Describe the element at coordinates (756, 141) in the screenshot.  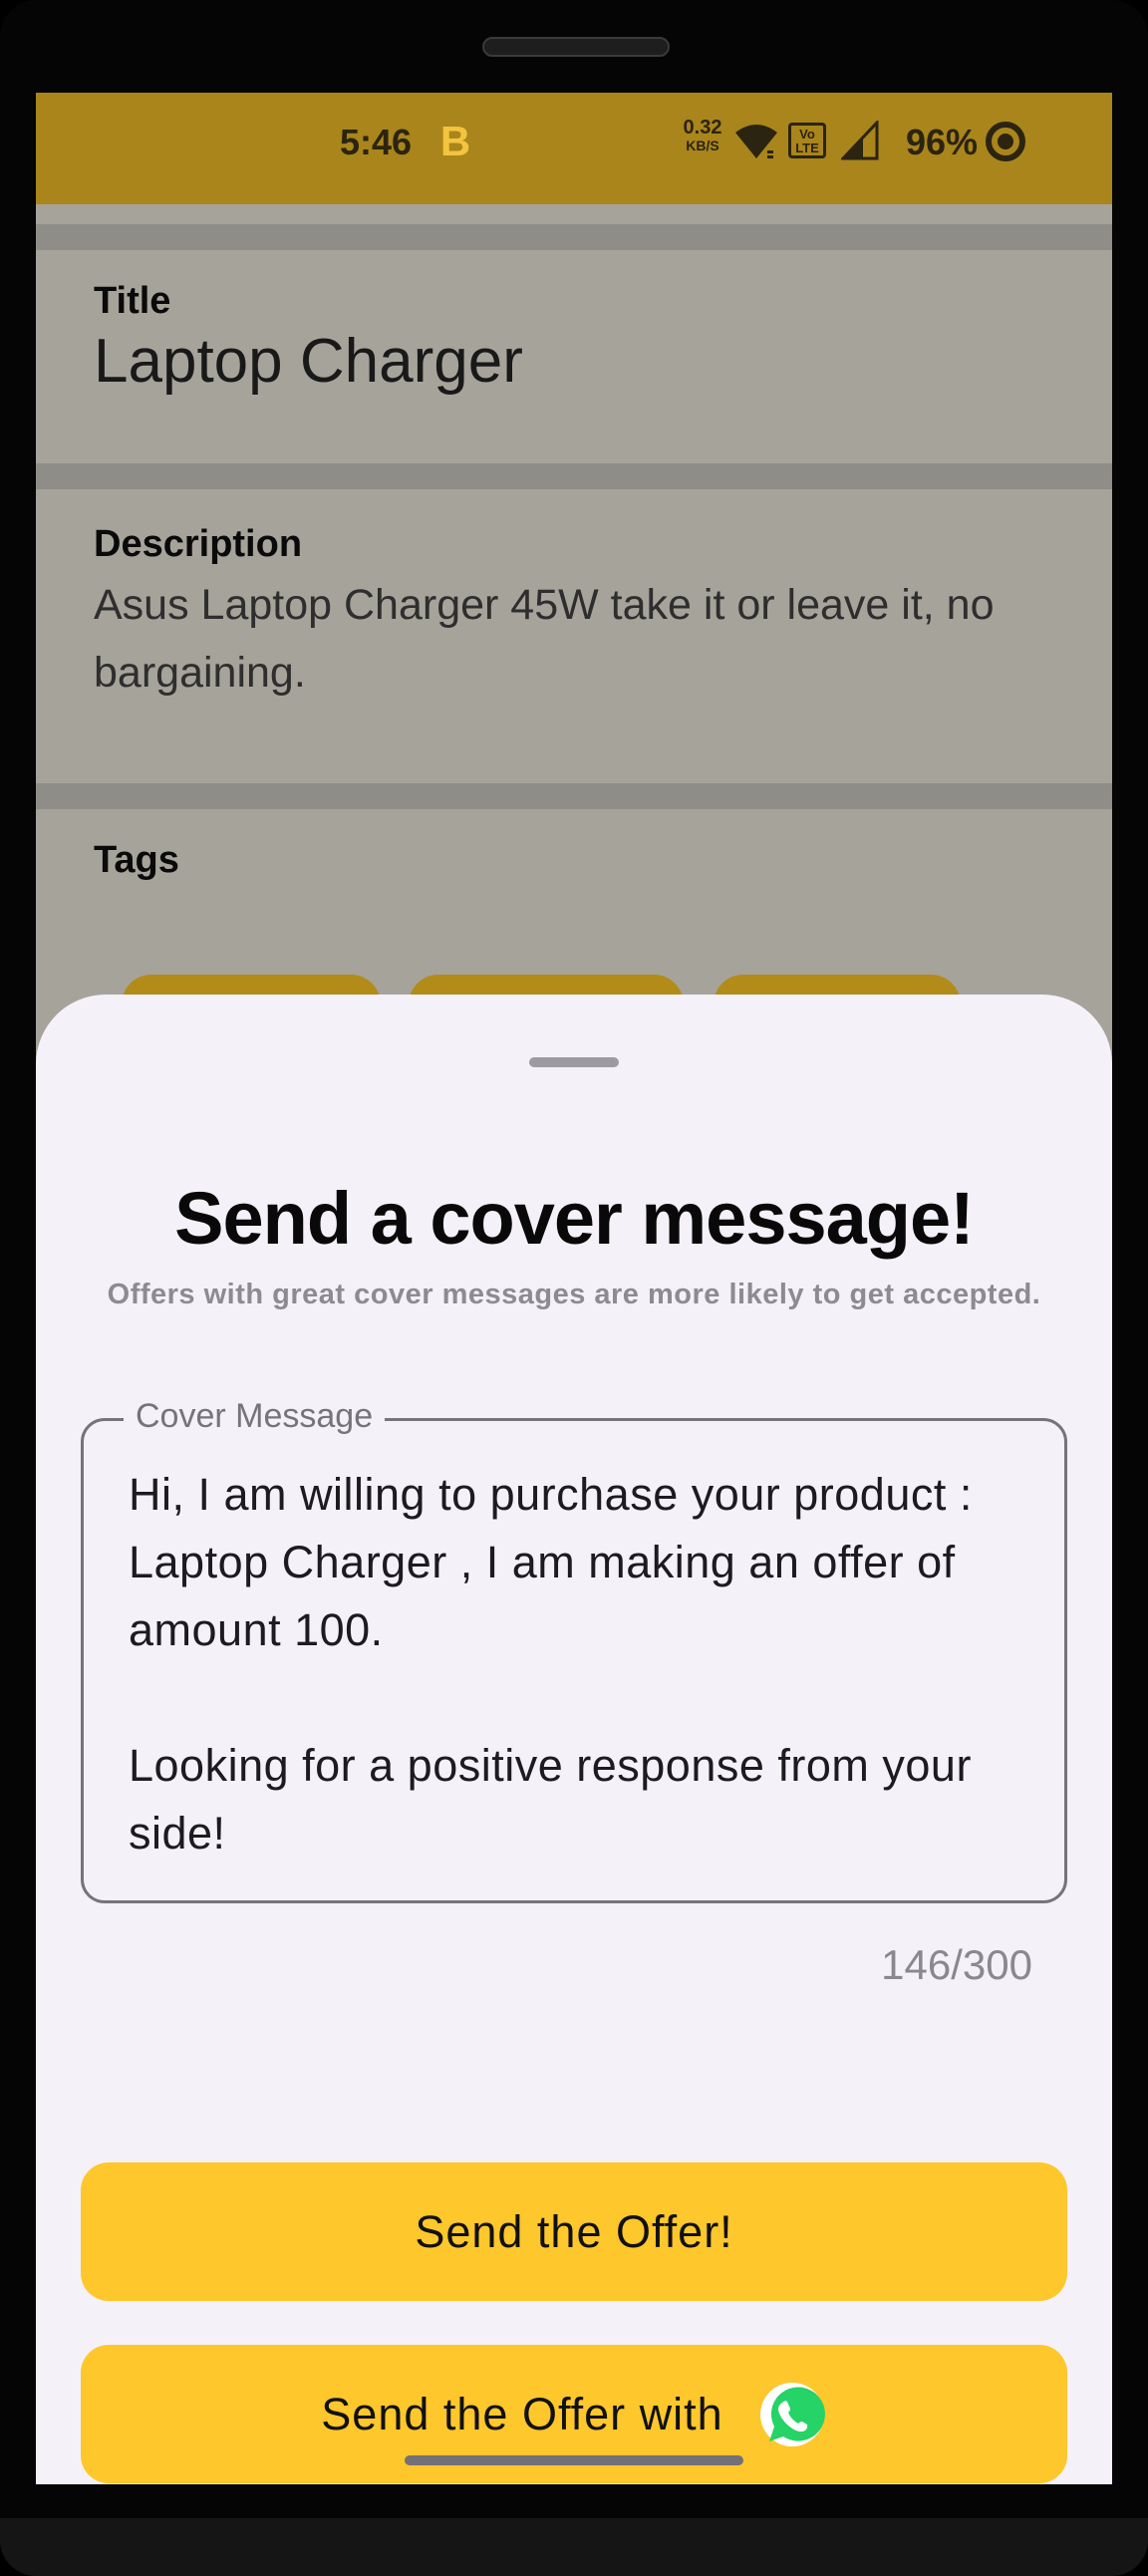
I see `wifi-icon` at that location.